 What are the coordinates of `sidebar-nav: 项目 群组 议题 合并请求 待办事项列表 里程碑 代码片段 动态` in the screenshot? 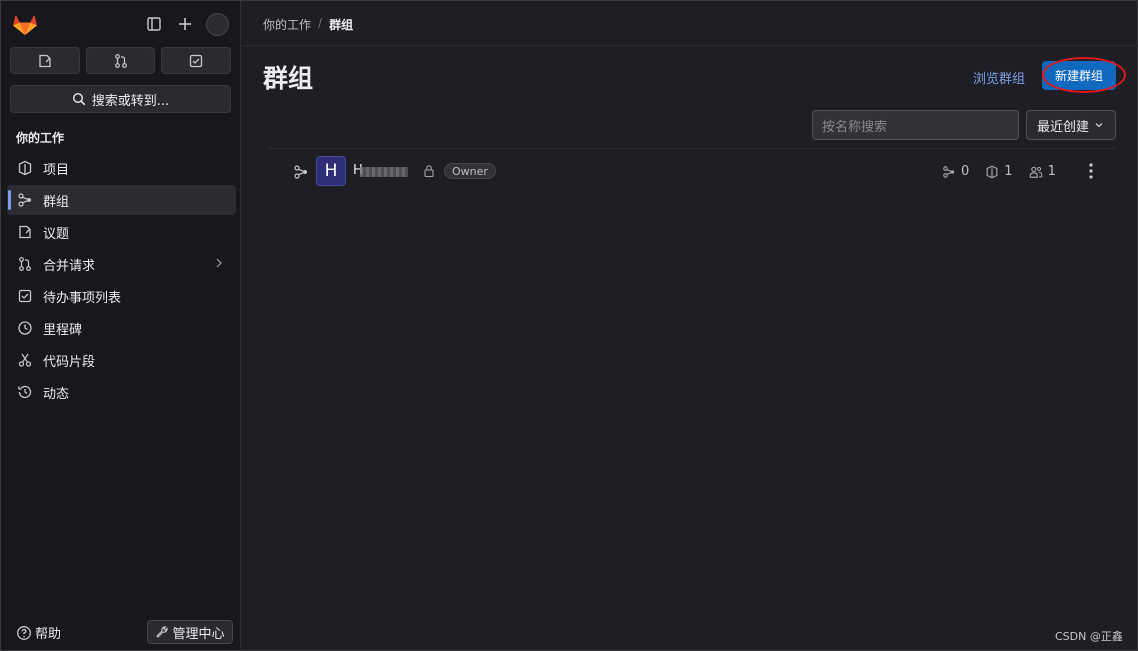 It's located at (121, 281).